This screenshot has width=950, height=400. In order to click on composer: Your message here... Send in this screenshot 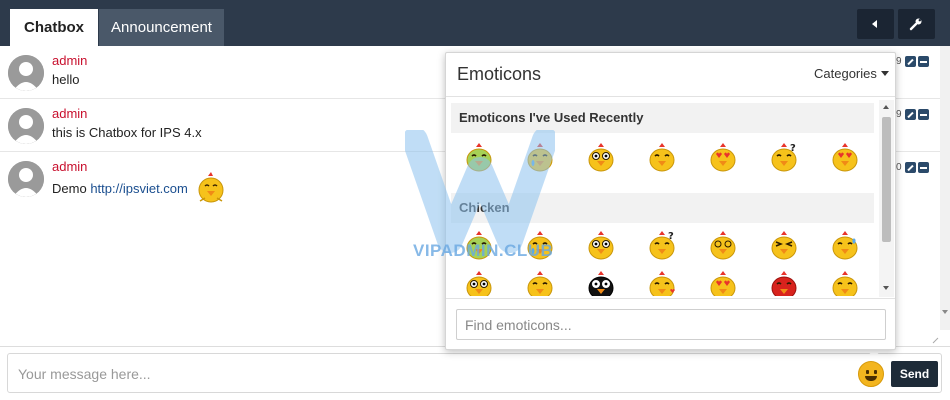, I will do `click(475, 373)`.